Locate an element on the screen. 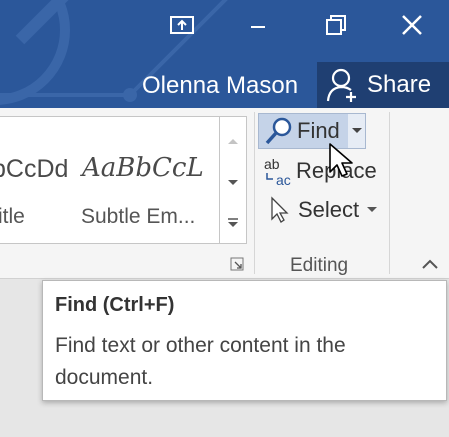  share-button: Share is located at coordinates (383, 85).